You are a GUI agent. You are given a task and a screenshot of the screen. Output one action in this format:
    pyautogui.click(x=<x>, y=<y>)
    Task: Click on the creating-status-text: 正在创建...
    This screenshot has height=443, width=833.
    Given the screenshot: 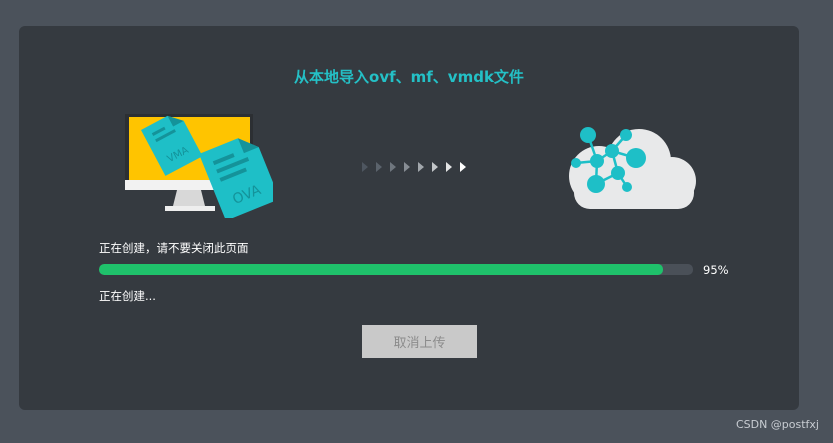 What is the action you would take?
    pyautogui.click(x=127, y=296)
    